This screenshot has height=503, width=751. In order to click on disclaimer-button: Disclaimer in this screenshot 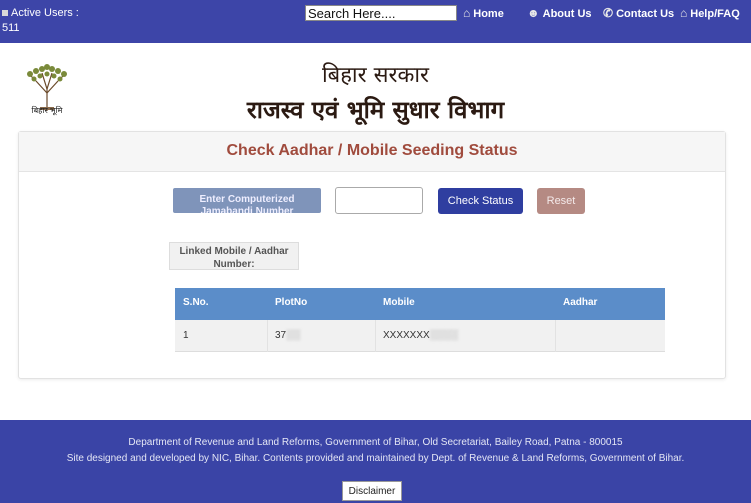, I will do `click(372, 491)`.